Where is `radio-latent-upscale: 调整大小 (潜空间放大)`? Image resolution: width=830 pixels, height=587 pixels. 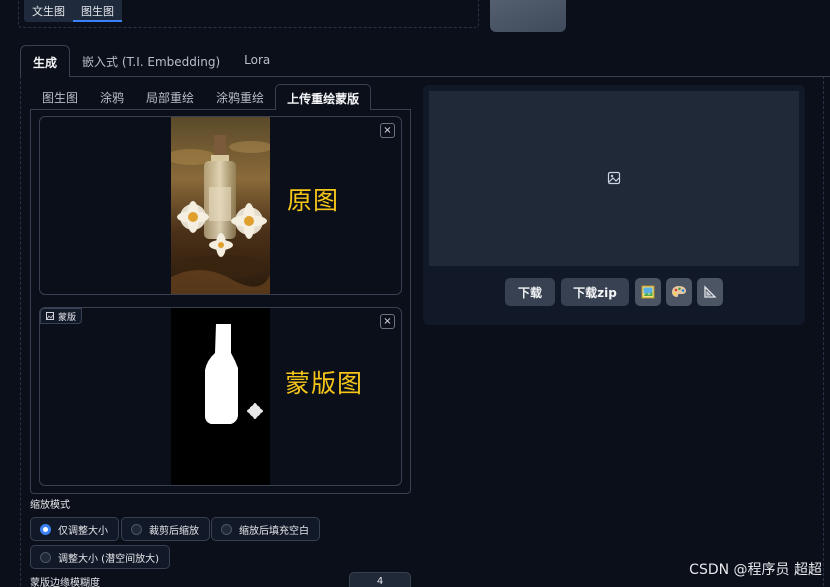
radio-latent-upscale: 调整大小 (潜空间放大) is located at coordinates (100, 557).